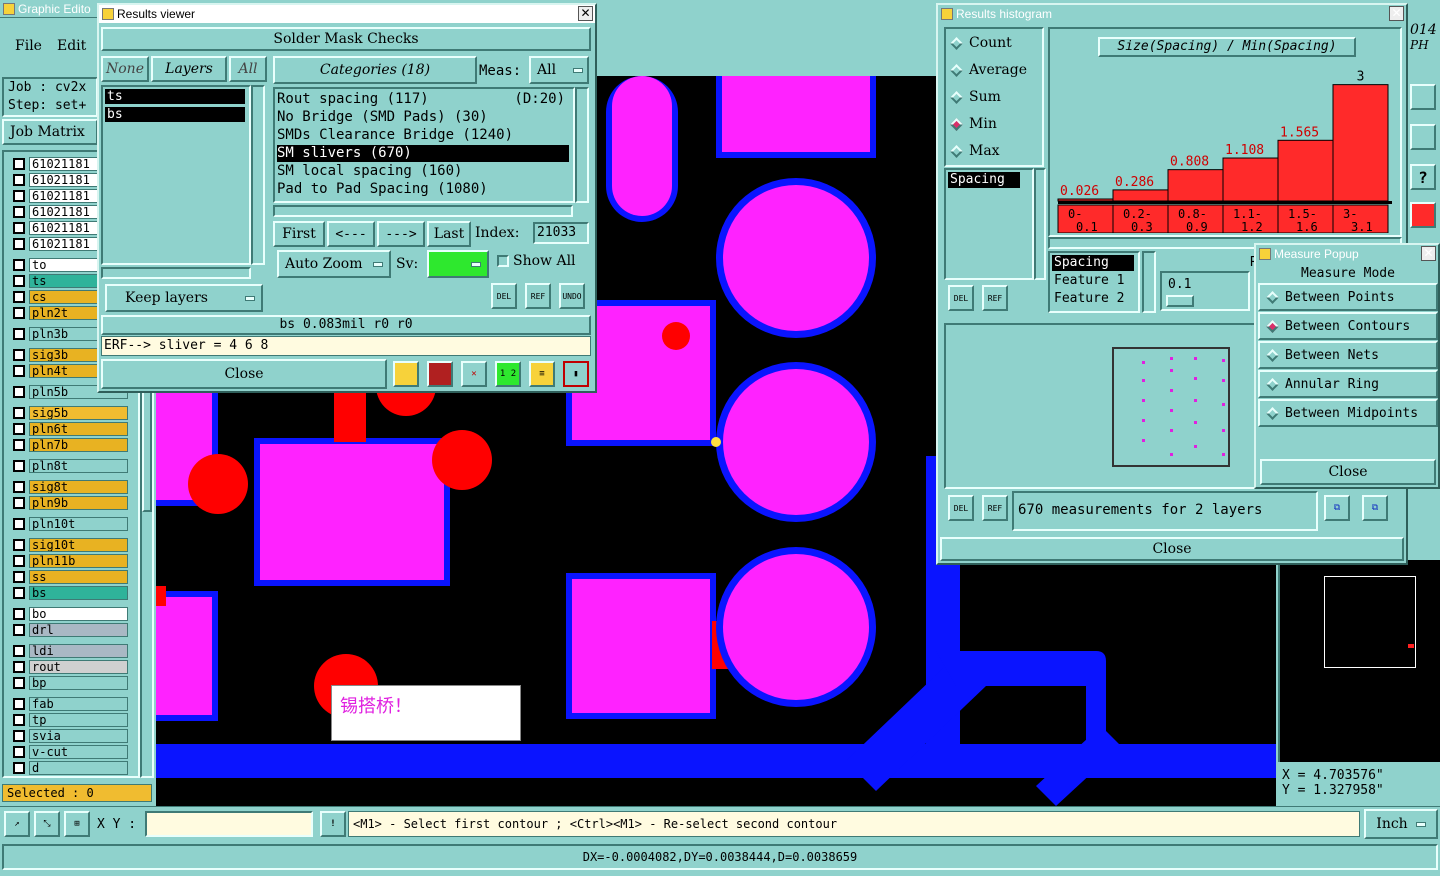 This screenshot has width=1440, height=876. I want to click on compare-icon: 1 2, so click(508, 374).